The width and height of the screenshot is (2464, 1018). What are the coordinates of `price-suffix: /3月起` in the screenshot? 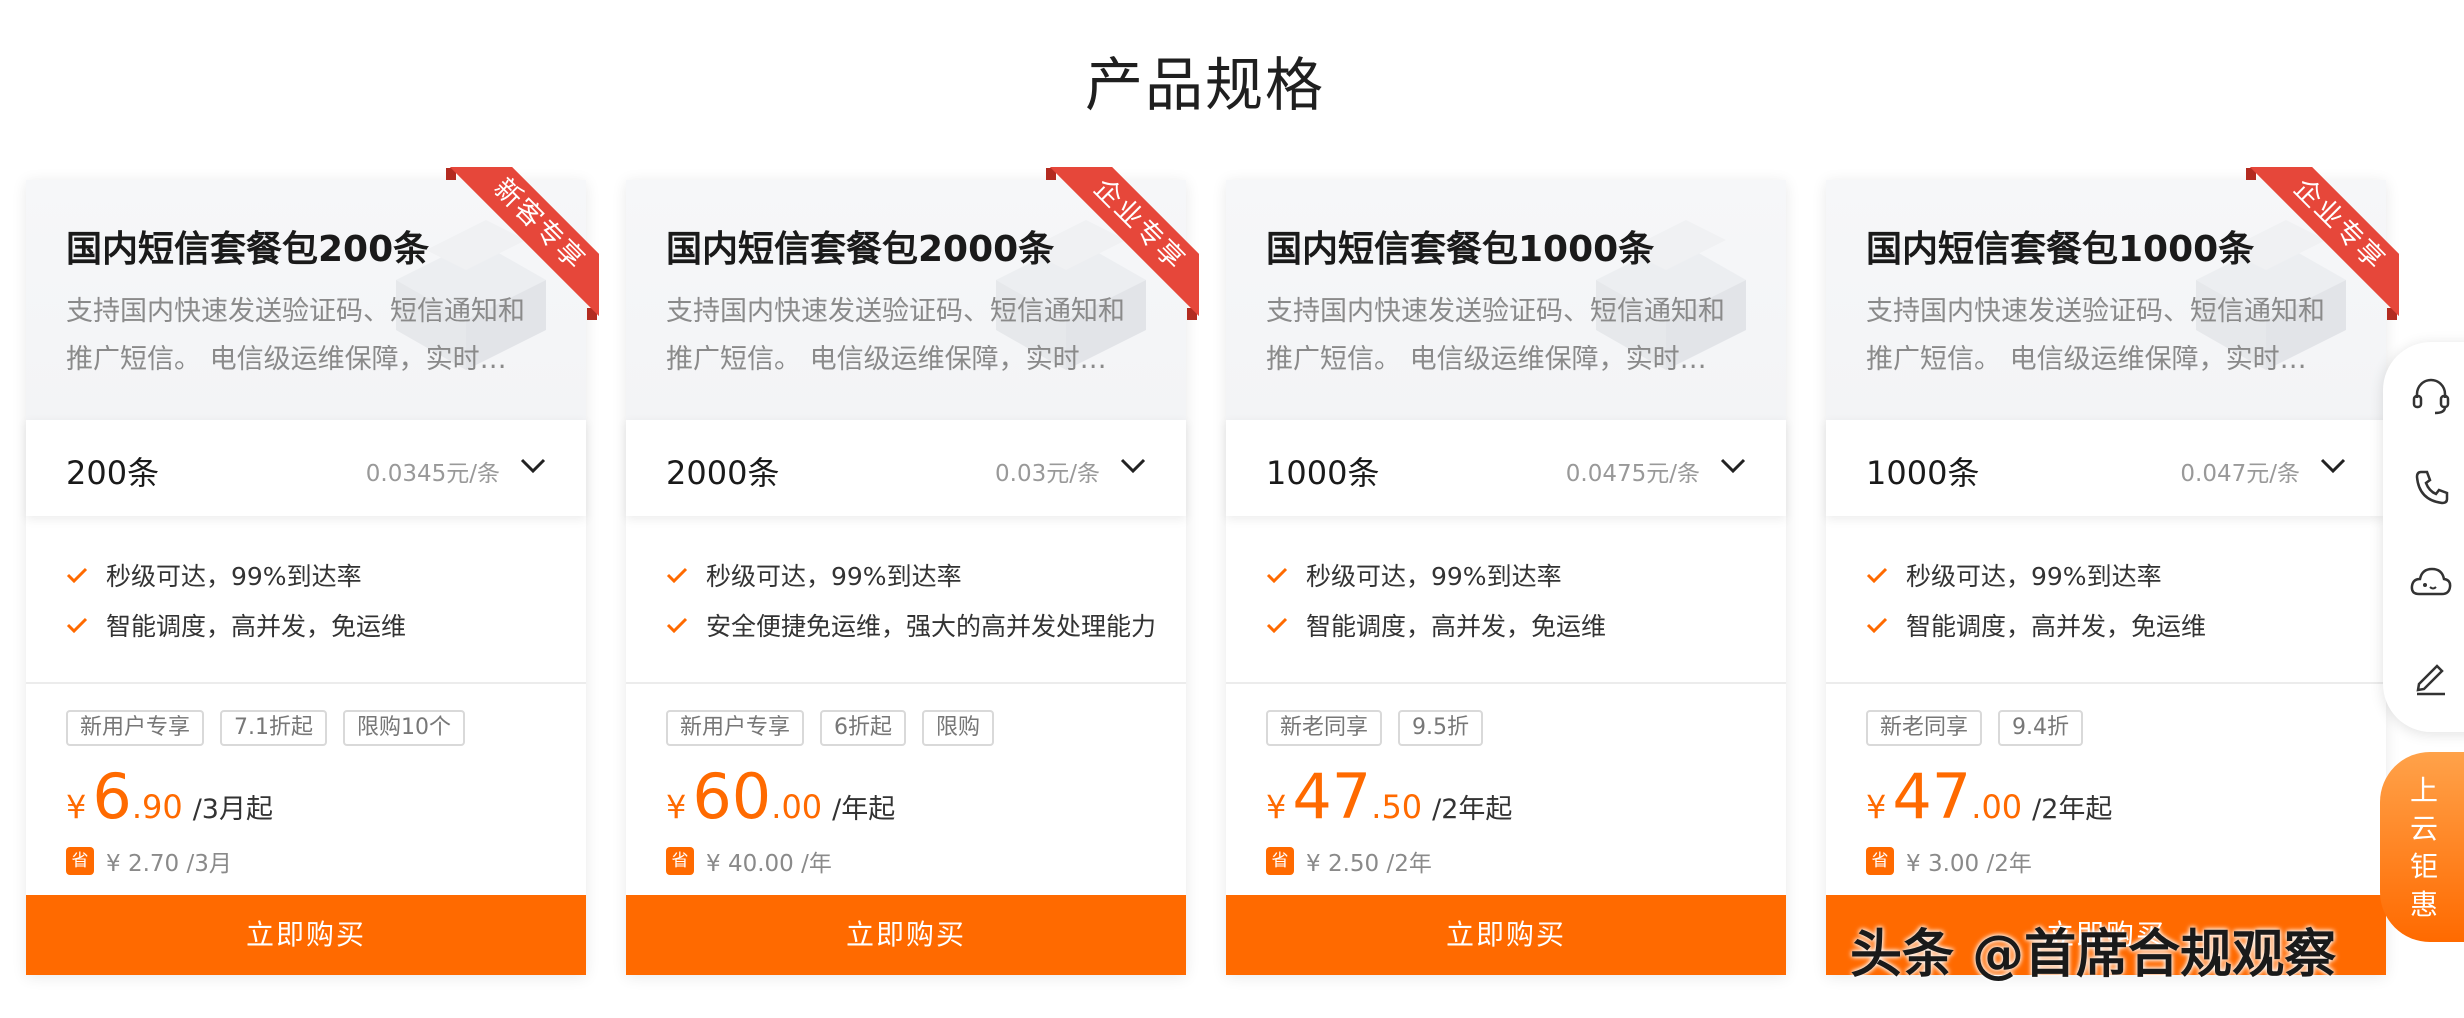 It's located at (232, 809).